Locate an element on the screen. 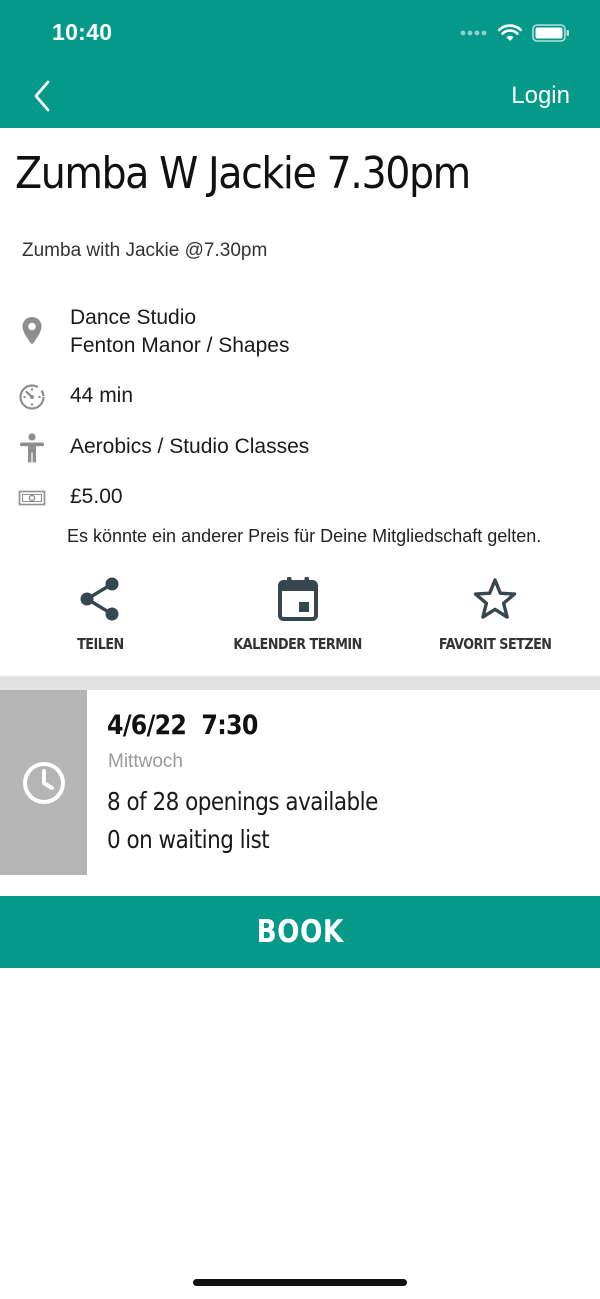  slot-side-panel is located at coordinates (43, 782).